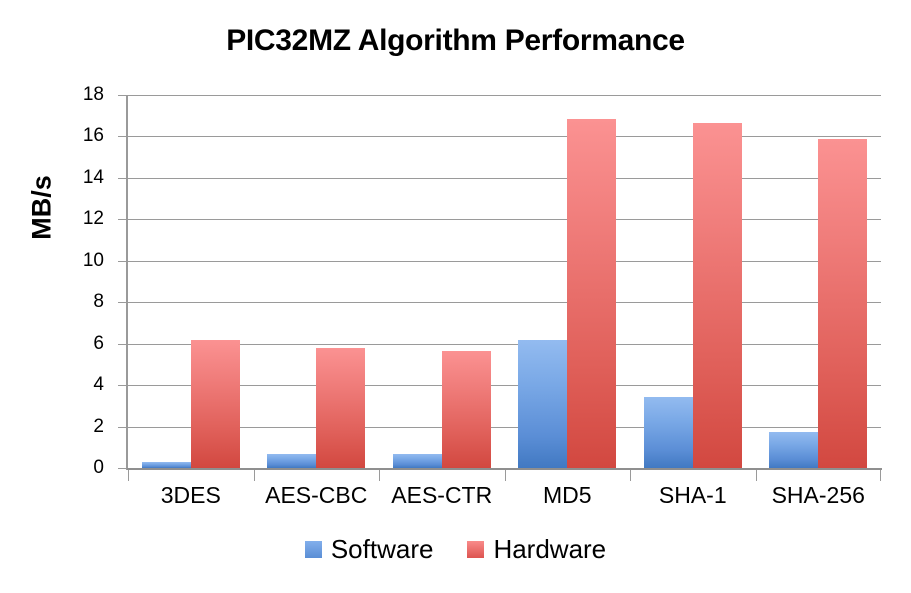 The height and width of the screenshot is (593, 911). What do you see at coordinates (455, 40) in the screenshot?
I see `chart-title: PIC32MZ Algorithm Performance` at bounding box center [455, 40].